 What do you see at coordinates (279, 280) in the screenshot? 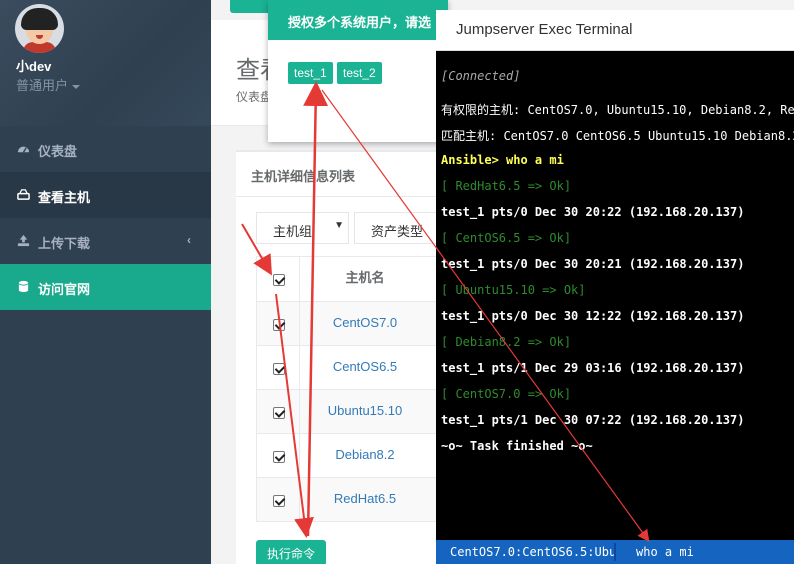
I see `select-all-checkbox` at bounding box center [279, 280].